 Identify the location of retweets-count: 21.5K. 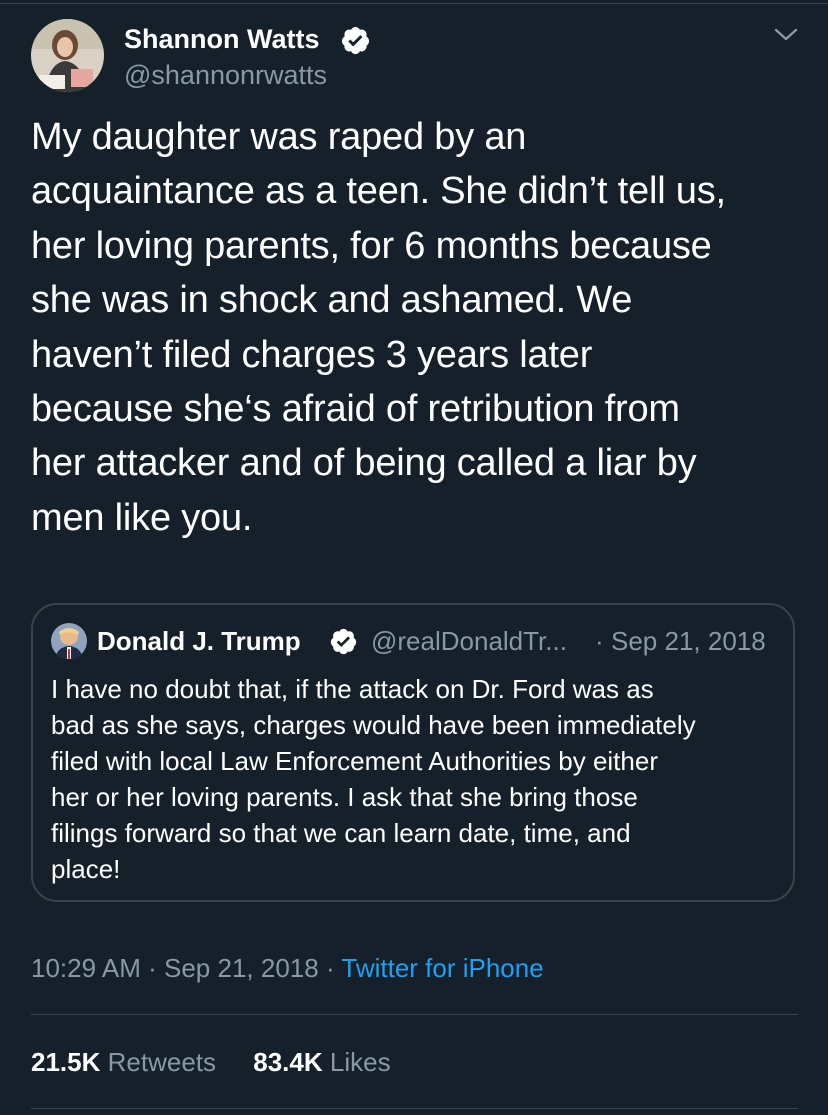
(66, 1062).